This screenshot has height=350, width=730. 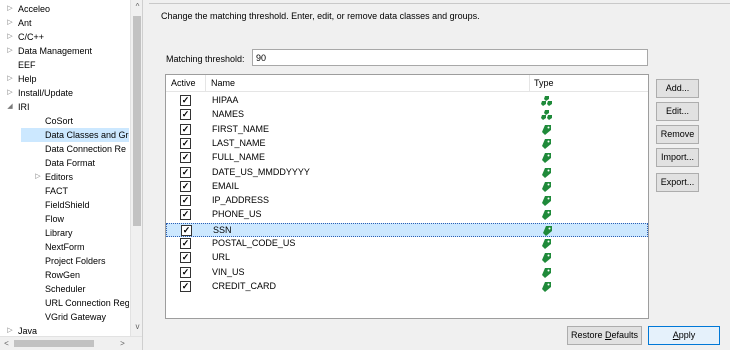 What do you see at coordinates (75, 121) in the screenshot?
I see `tree-item: CoSort` at bounding box center [75, 121].